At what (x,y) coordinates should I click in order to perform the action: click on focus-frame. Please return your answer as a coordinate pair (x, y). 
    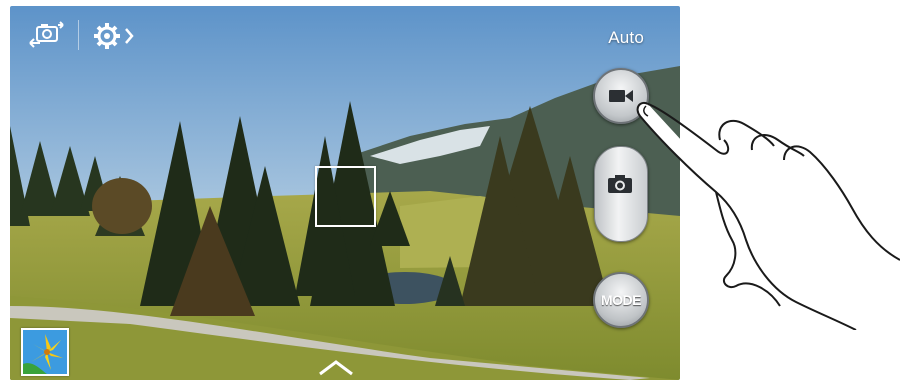
    Looking at the image, I should click on (345, 196).